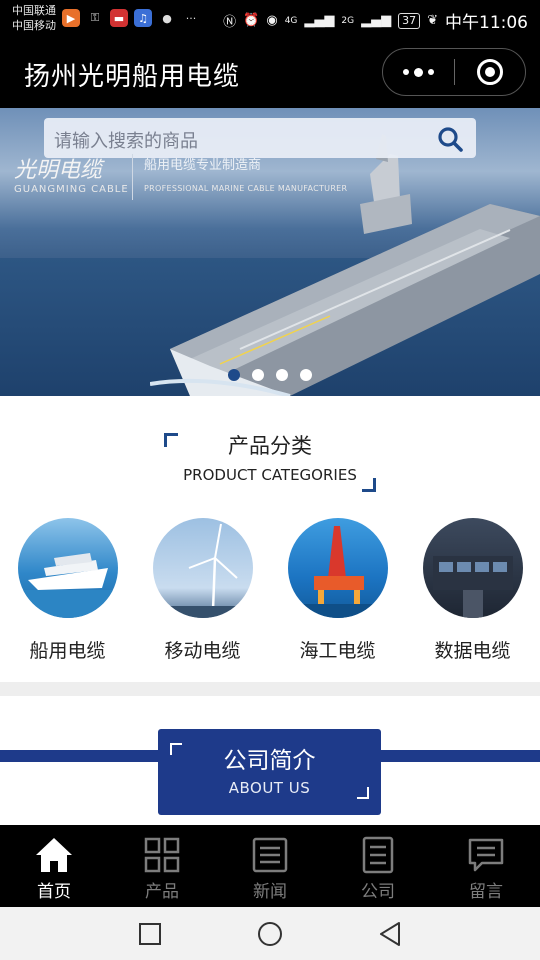  I want to click on category-item-mobile-cable: 移动电缆, so click(202, 590).